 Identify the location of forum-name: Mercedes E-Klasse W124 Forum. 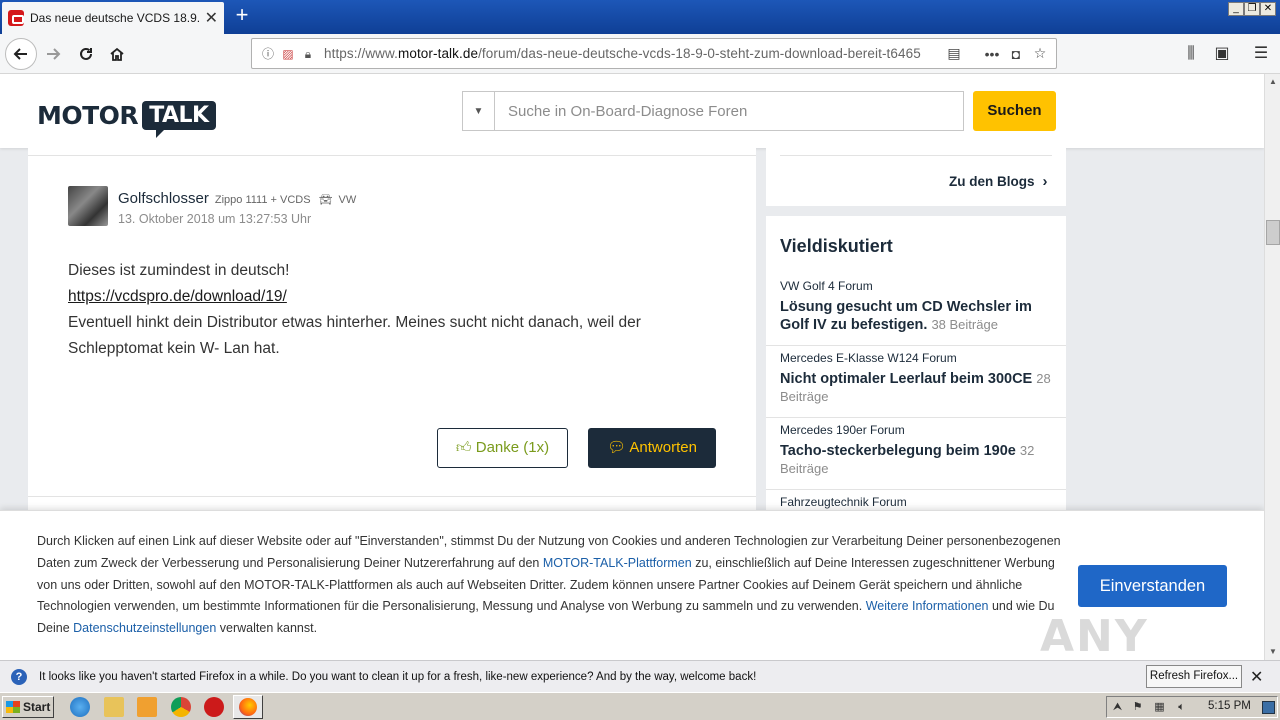
(916, 358).